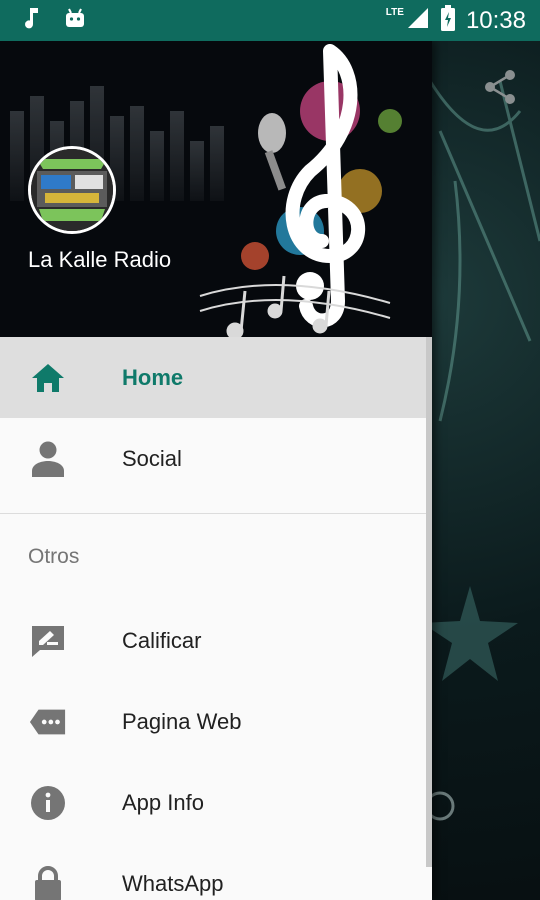 This screenshot has height=900, width=540. Describe the element at coordinates (32, 20) in the screenshot. I see `music-note-icon` at that location.